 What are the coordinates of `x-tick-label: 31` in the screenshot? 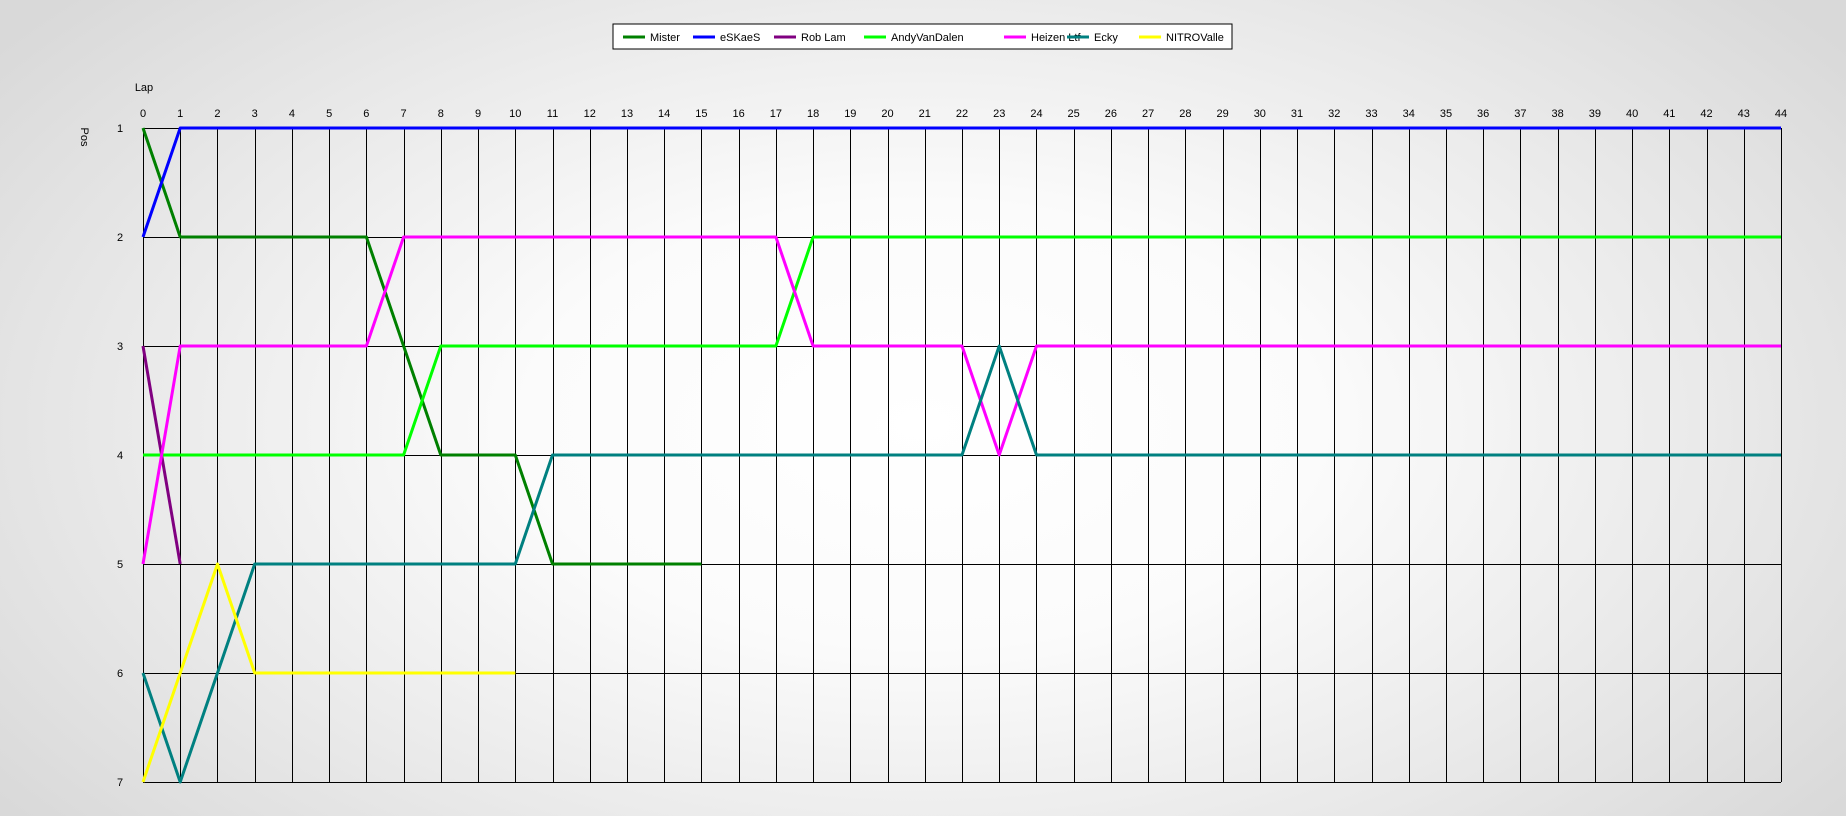 It's located at (1297, 114).